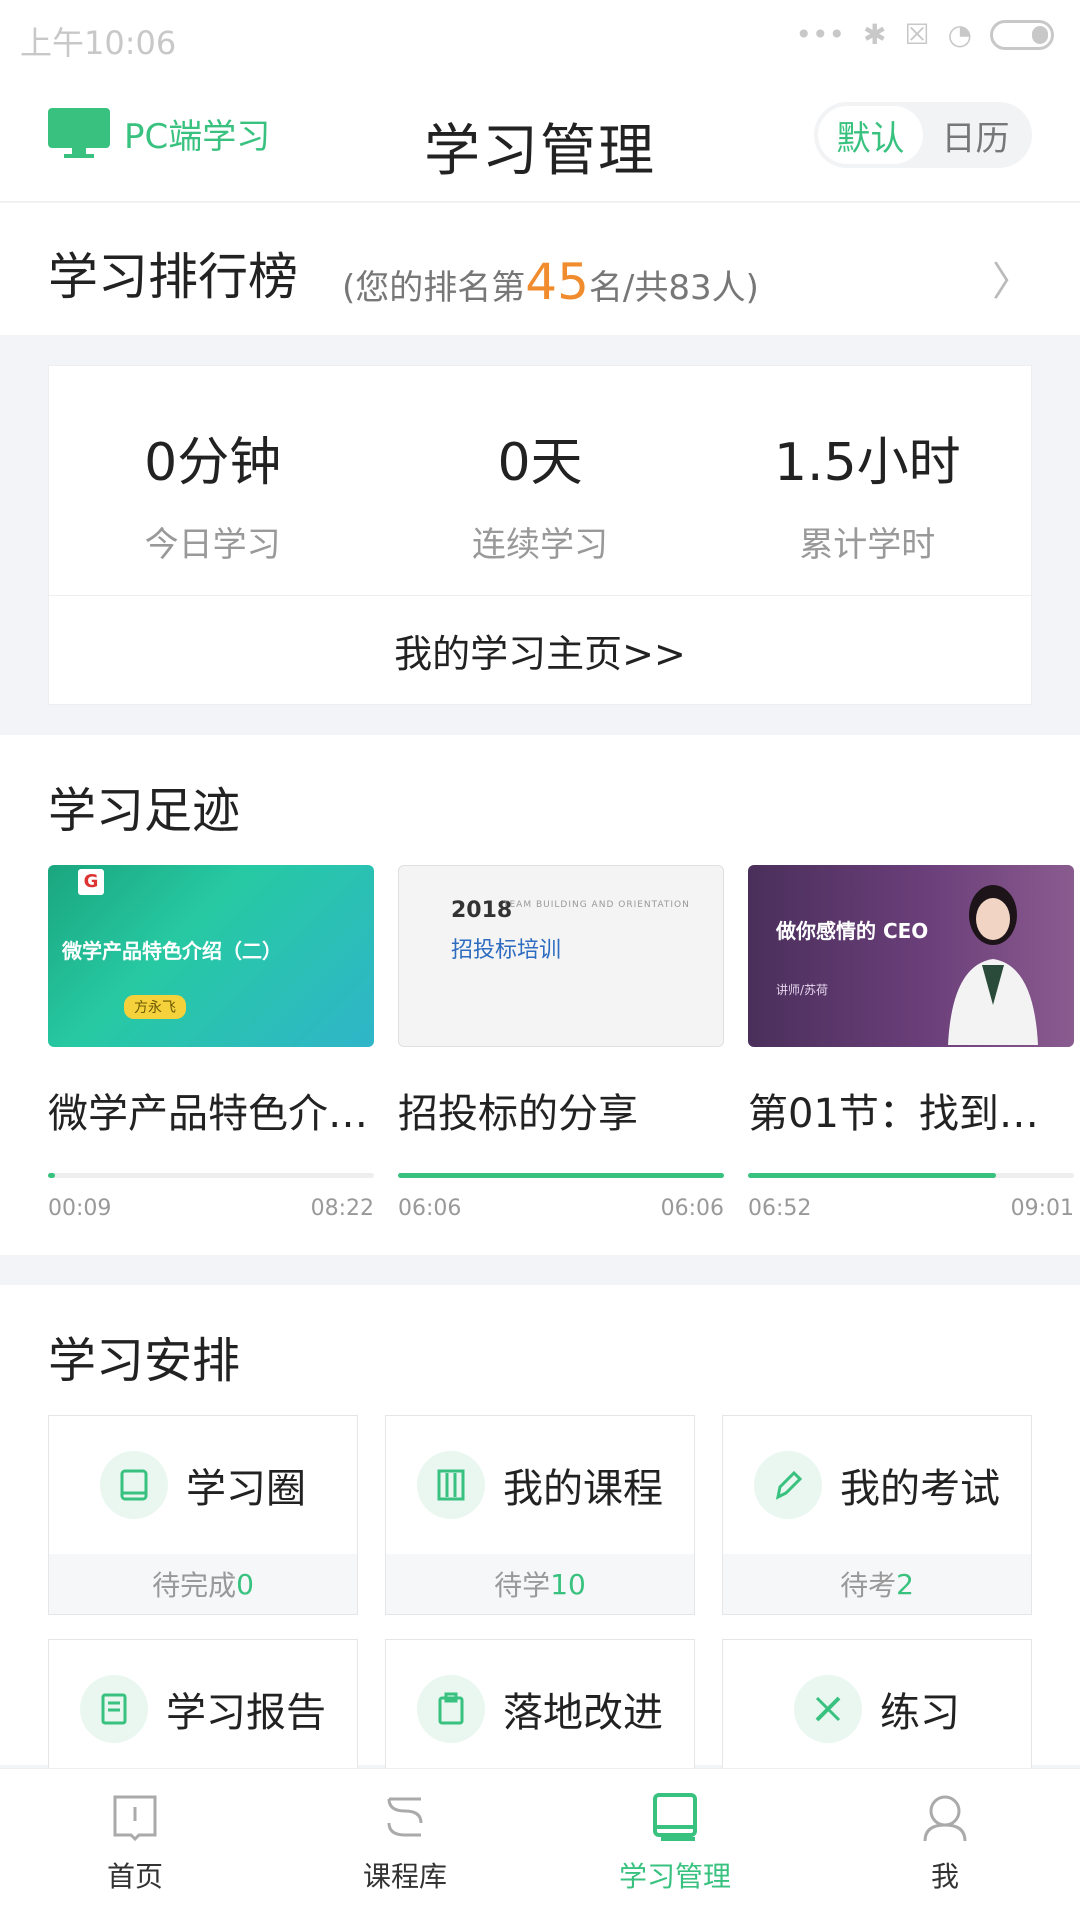 This screenshot has width=1080, height=1920. What do you see at coordinates (155, 1007) in the screenshot?
I see `thumb-tag: 方永飞` at bounding box center [155, 1007].